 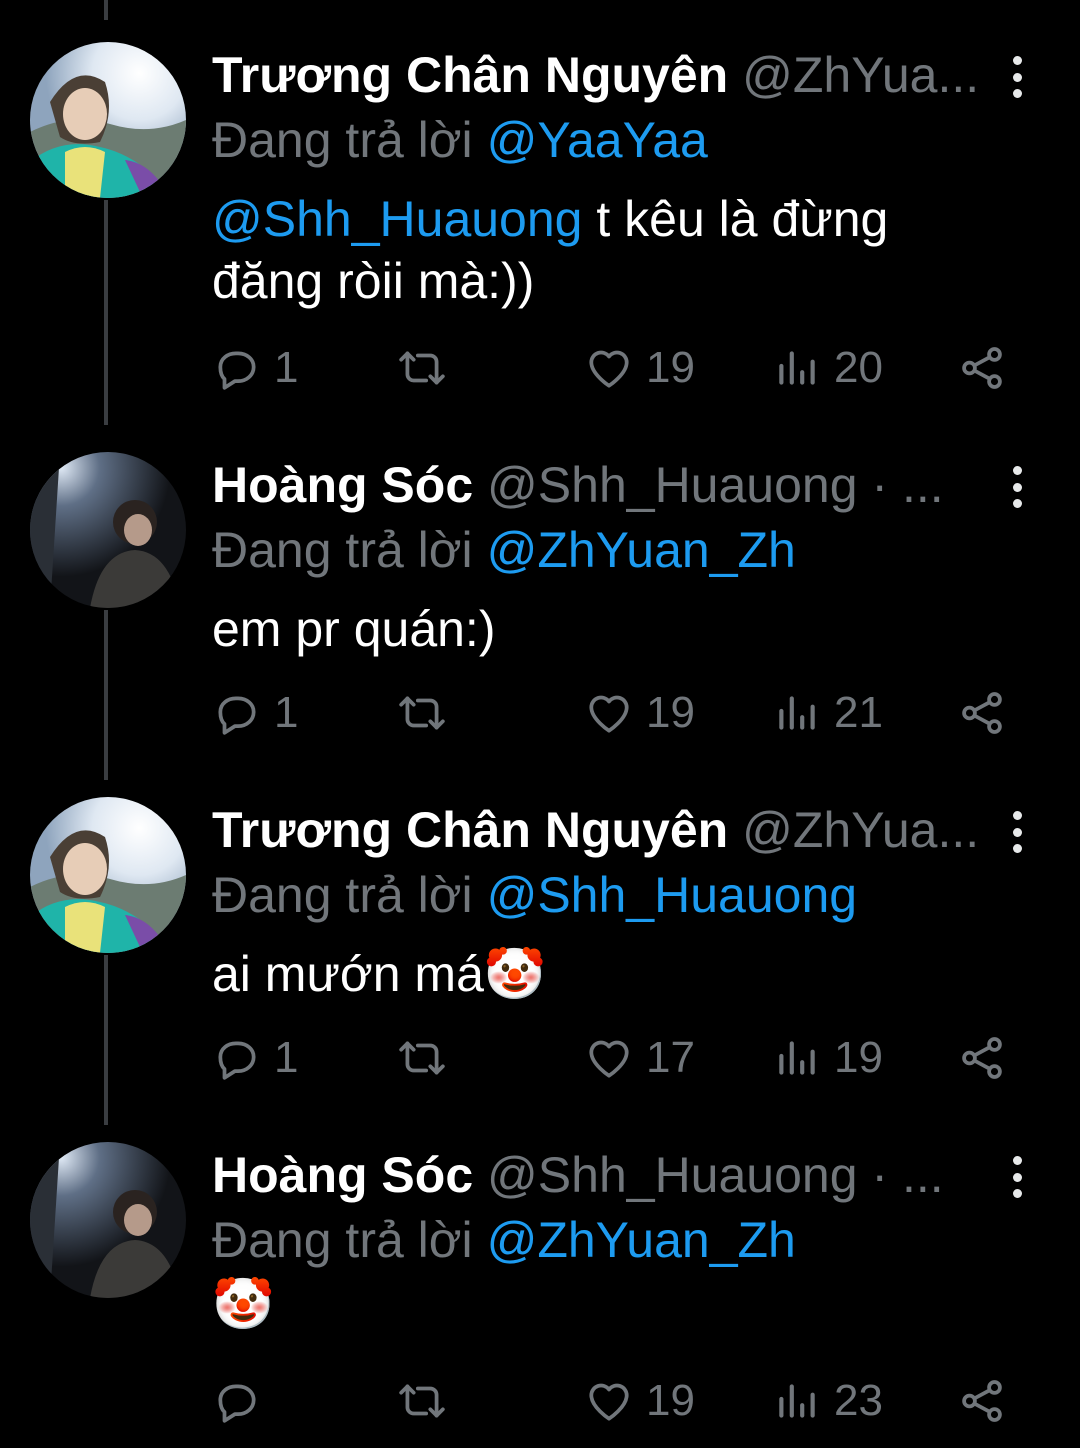 I want to click on views-button: 23, so click(x=827, y=1401).